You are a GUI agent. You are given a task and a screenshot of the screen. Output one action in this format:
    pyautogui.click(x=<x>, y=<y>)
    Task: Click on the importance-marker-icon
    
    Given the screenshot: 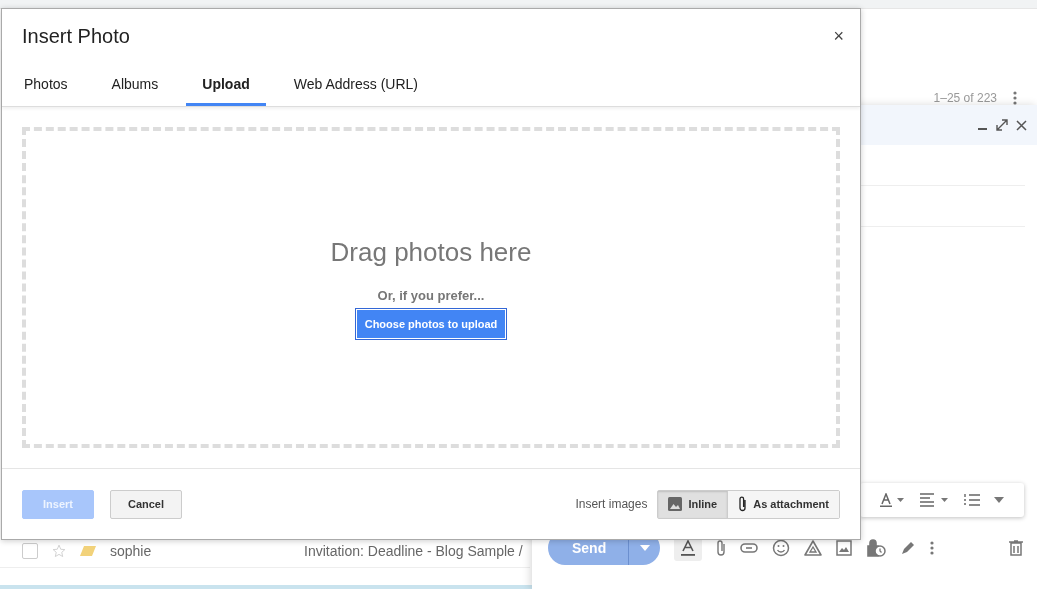 What is the action you would take?
    pyautogui.click(x=88, y=551)
    